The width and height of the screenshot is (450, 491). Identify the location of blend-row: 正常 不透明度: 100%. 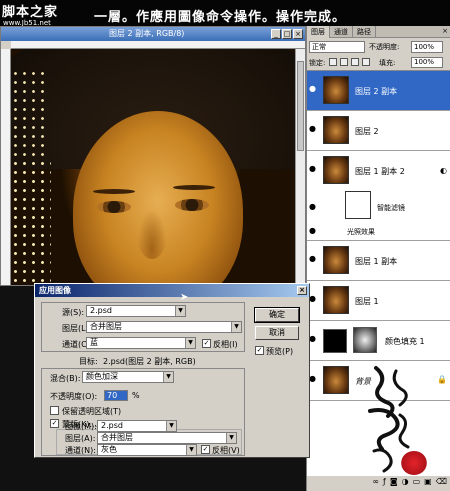
(378, 47).